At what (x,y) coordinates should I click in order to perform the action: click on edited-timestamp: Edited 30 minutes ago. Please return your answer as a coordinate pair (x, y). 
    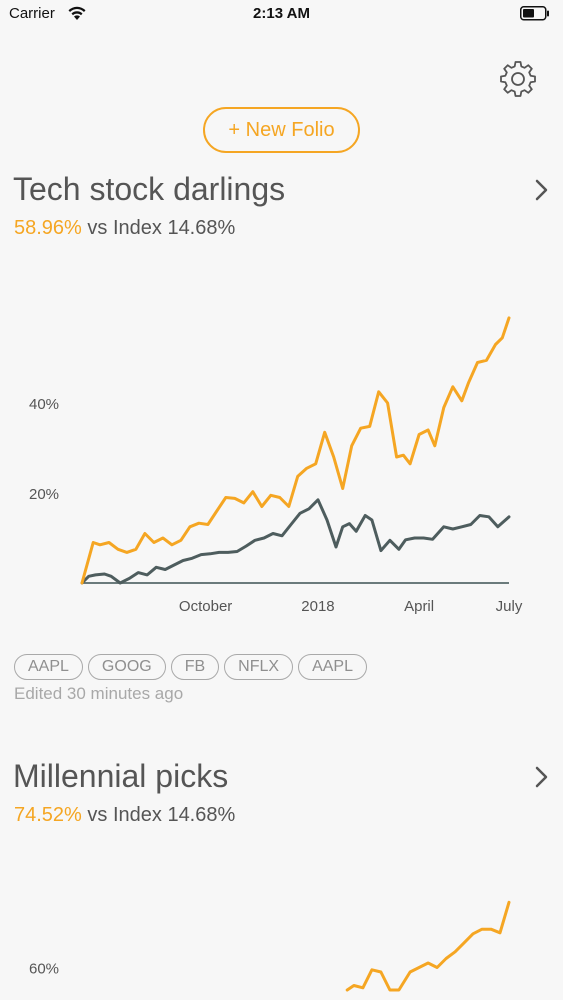
    Looking at the image, I should click on (99, 693).